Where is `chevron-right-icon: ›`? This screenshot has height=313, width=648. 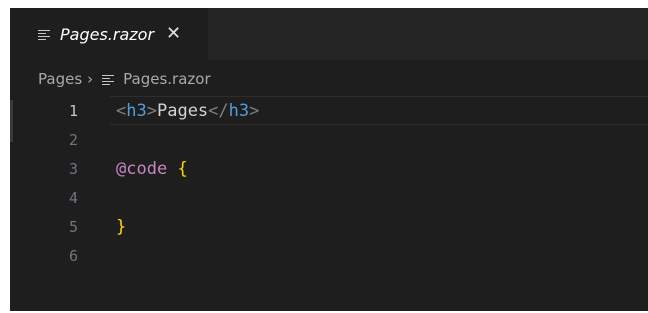 chevron-right-icon: › is located at coordinates (90, 79).